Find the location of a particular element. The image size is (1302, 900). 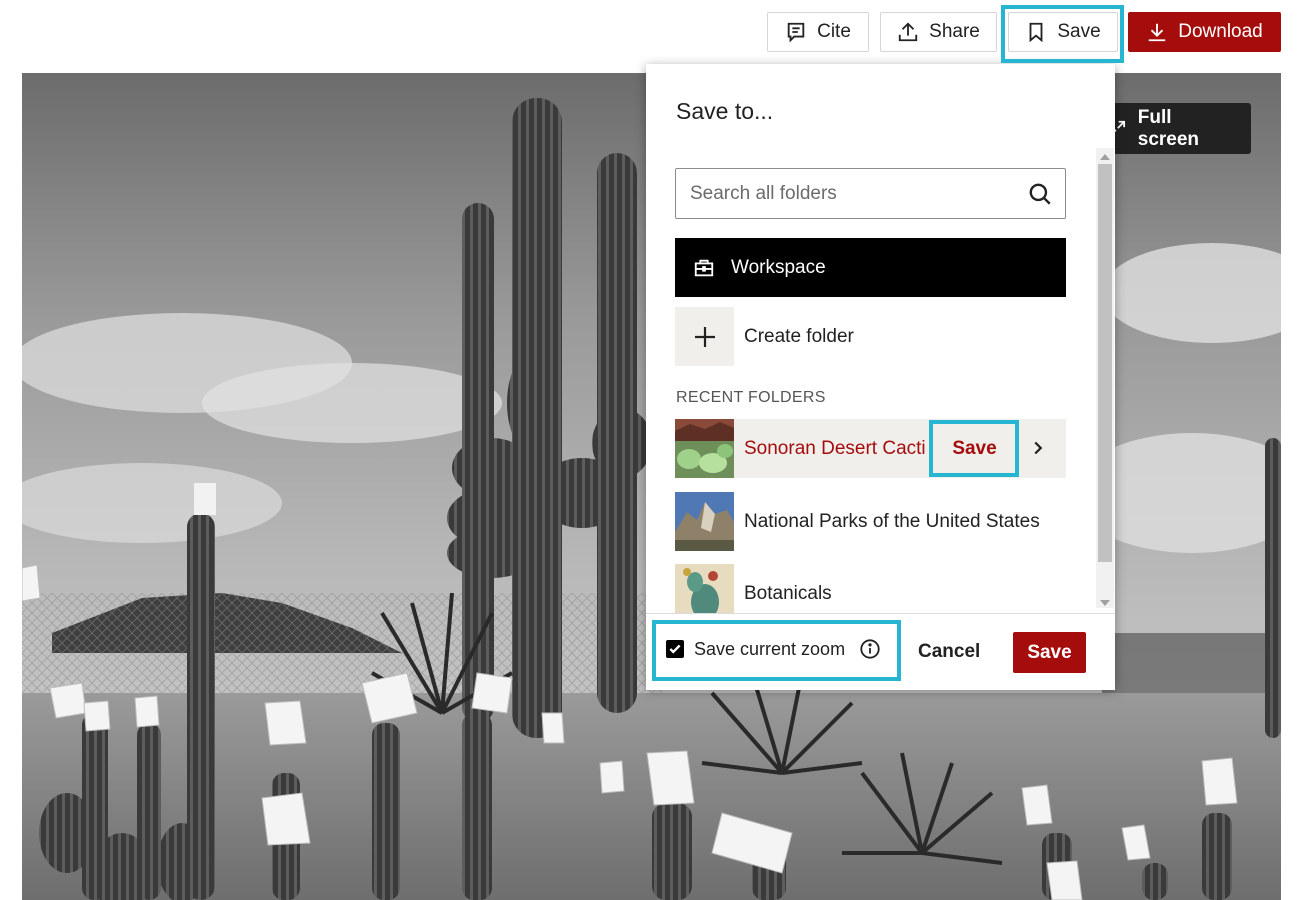

save-button: Save is located at coordinates (1063, 32).